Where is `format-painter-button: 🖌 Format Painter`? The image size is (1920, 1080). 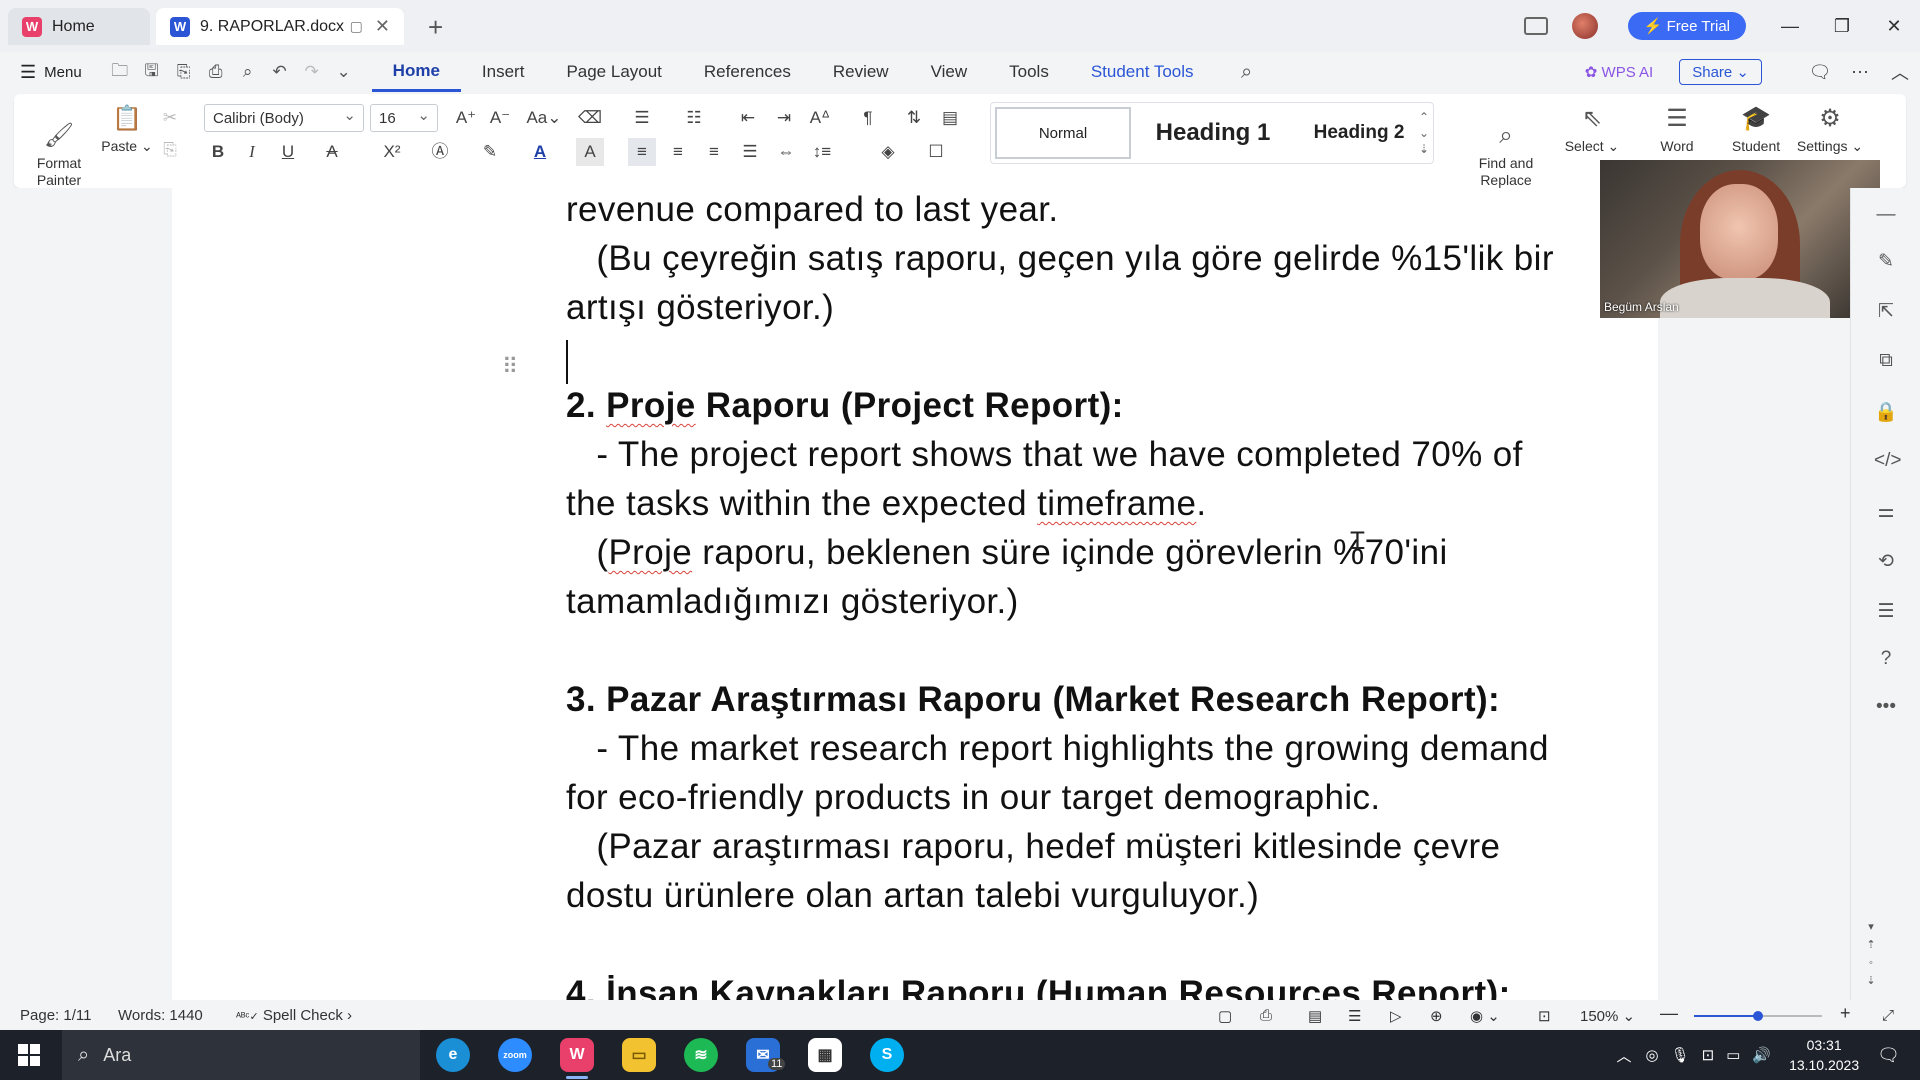
format-painter-button: 🖌 Format Painter is located at coordinates (59, 146).